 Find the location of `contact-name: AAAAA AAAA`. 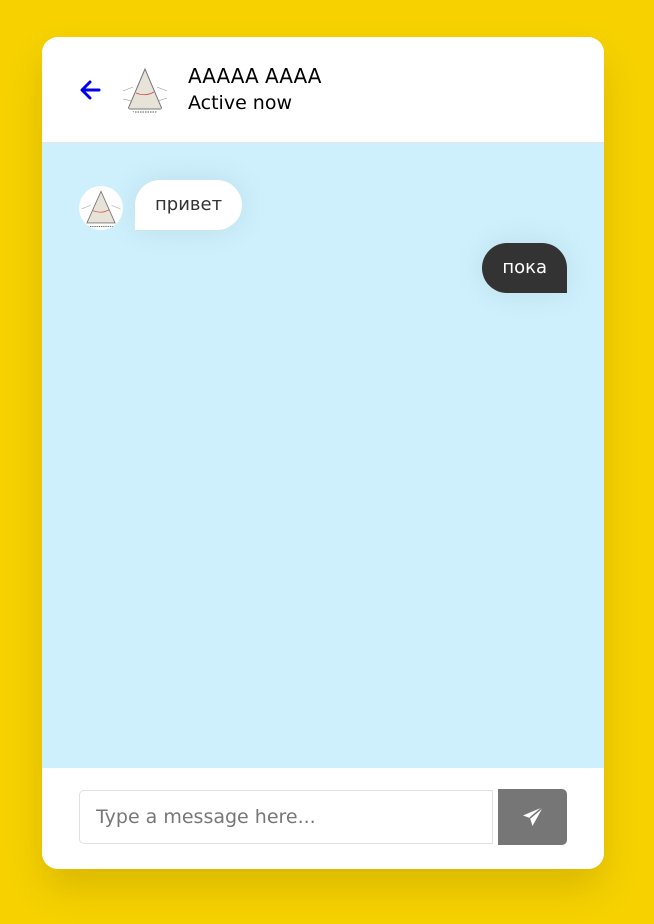

contact-name: AAAAA AAAA is located at coordinates (255, 75).